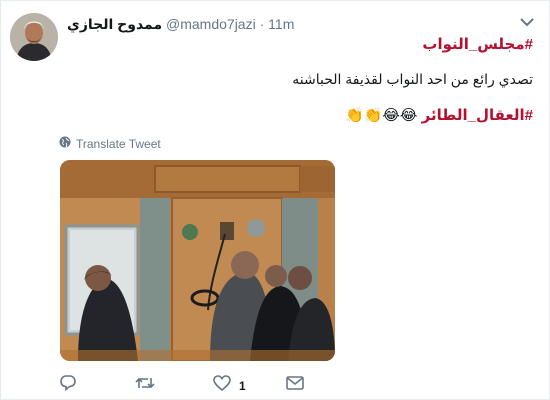 Image resolution: width=550 pixels, height=400 pixels. I want to click on reply-button, so click(68, 385).